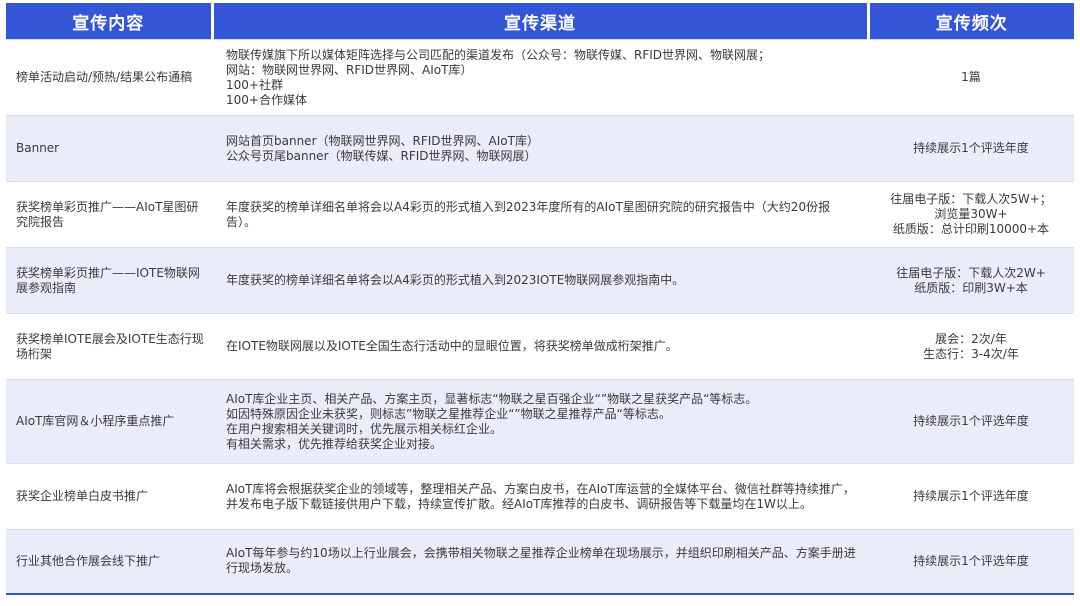  Describe the element at coordinates (109, 148) in the screenshot. I see `row-content: Banner` at that location.